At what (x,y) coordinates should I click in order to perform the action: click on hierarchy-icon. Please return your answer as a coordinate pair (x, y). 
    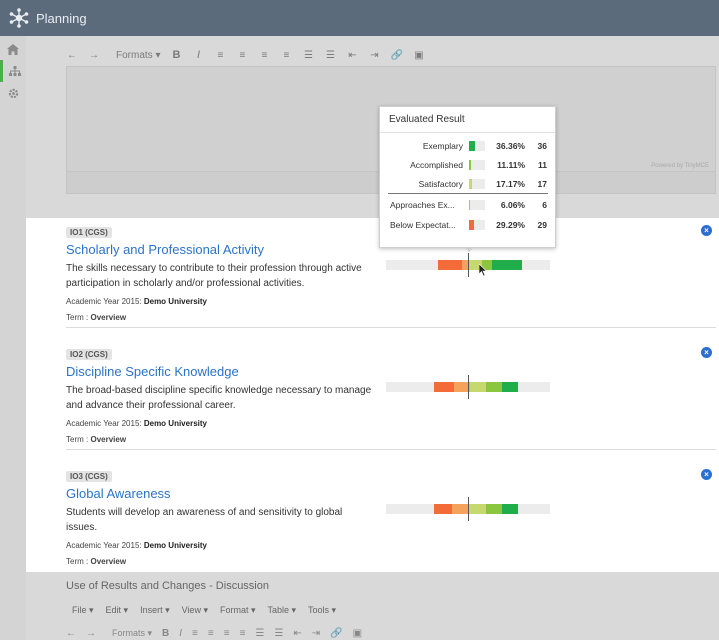
    Looking at the image, I should click on (13, 71).